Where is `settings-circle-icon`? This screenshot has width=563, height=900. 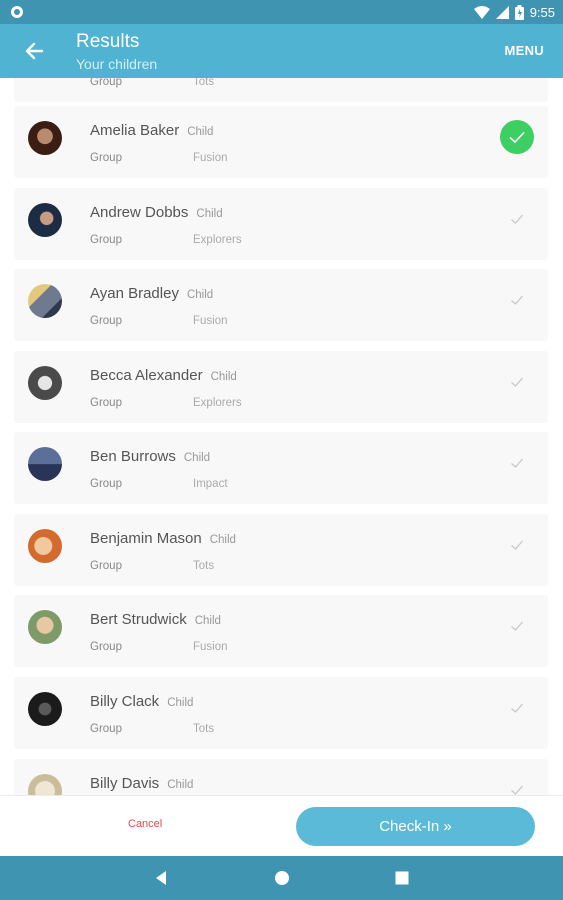
settings-circle-icon is located at coordinates (17, 12).